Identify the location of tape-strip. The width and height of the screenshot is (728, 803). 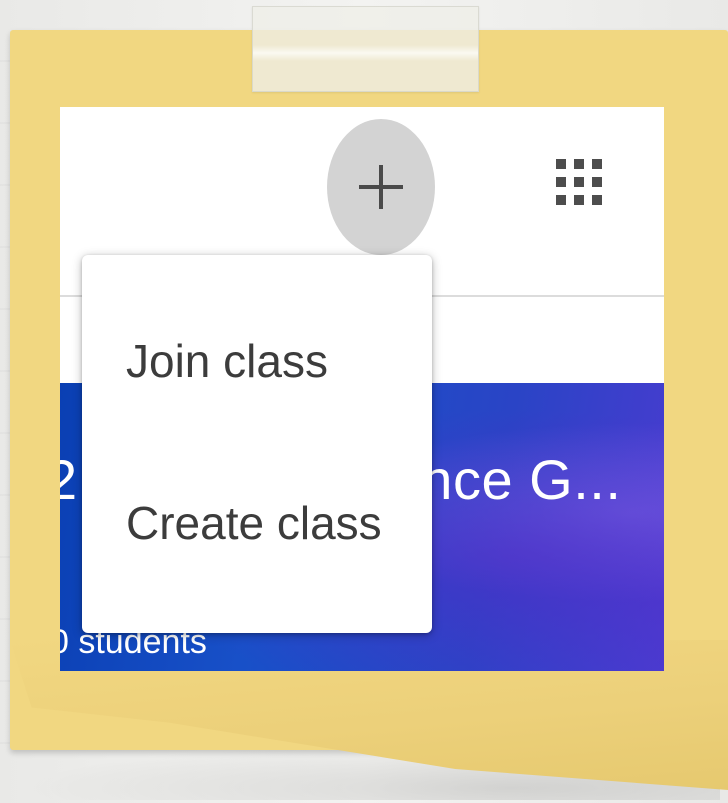
(365, 49).